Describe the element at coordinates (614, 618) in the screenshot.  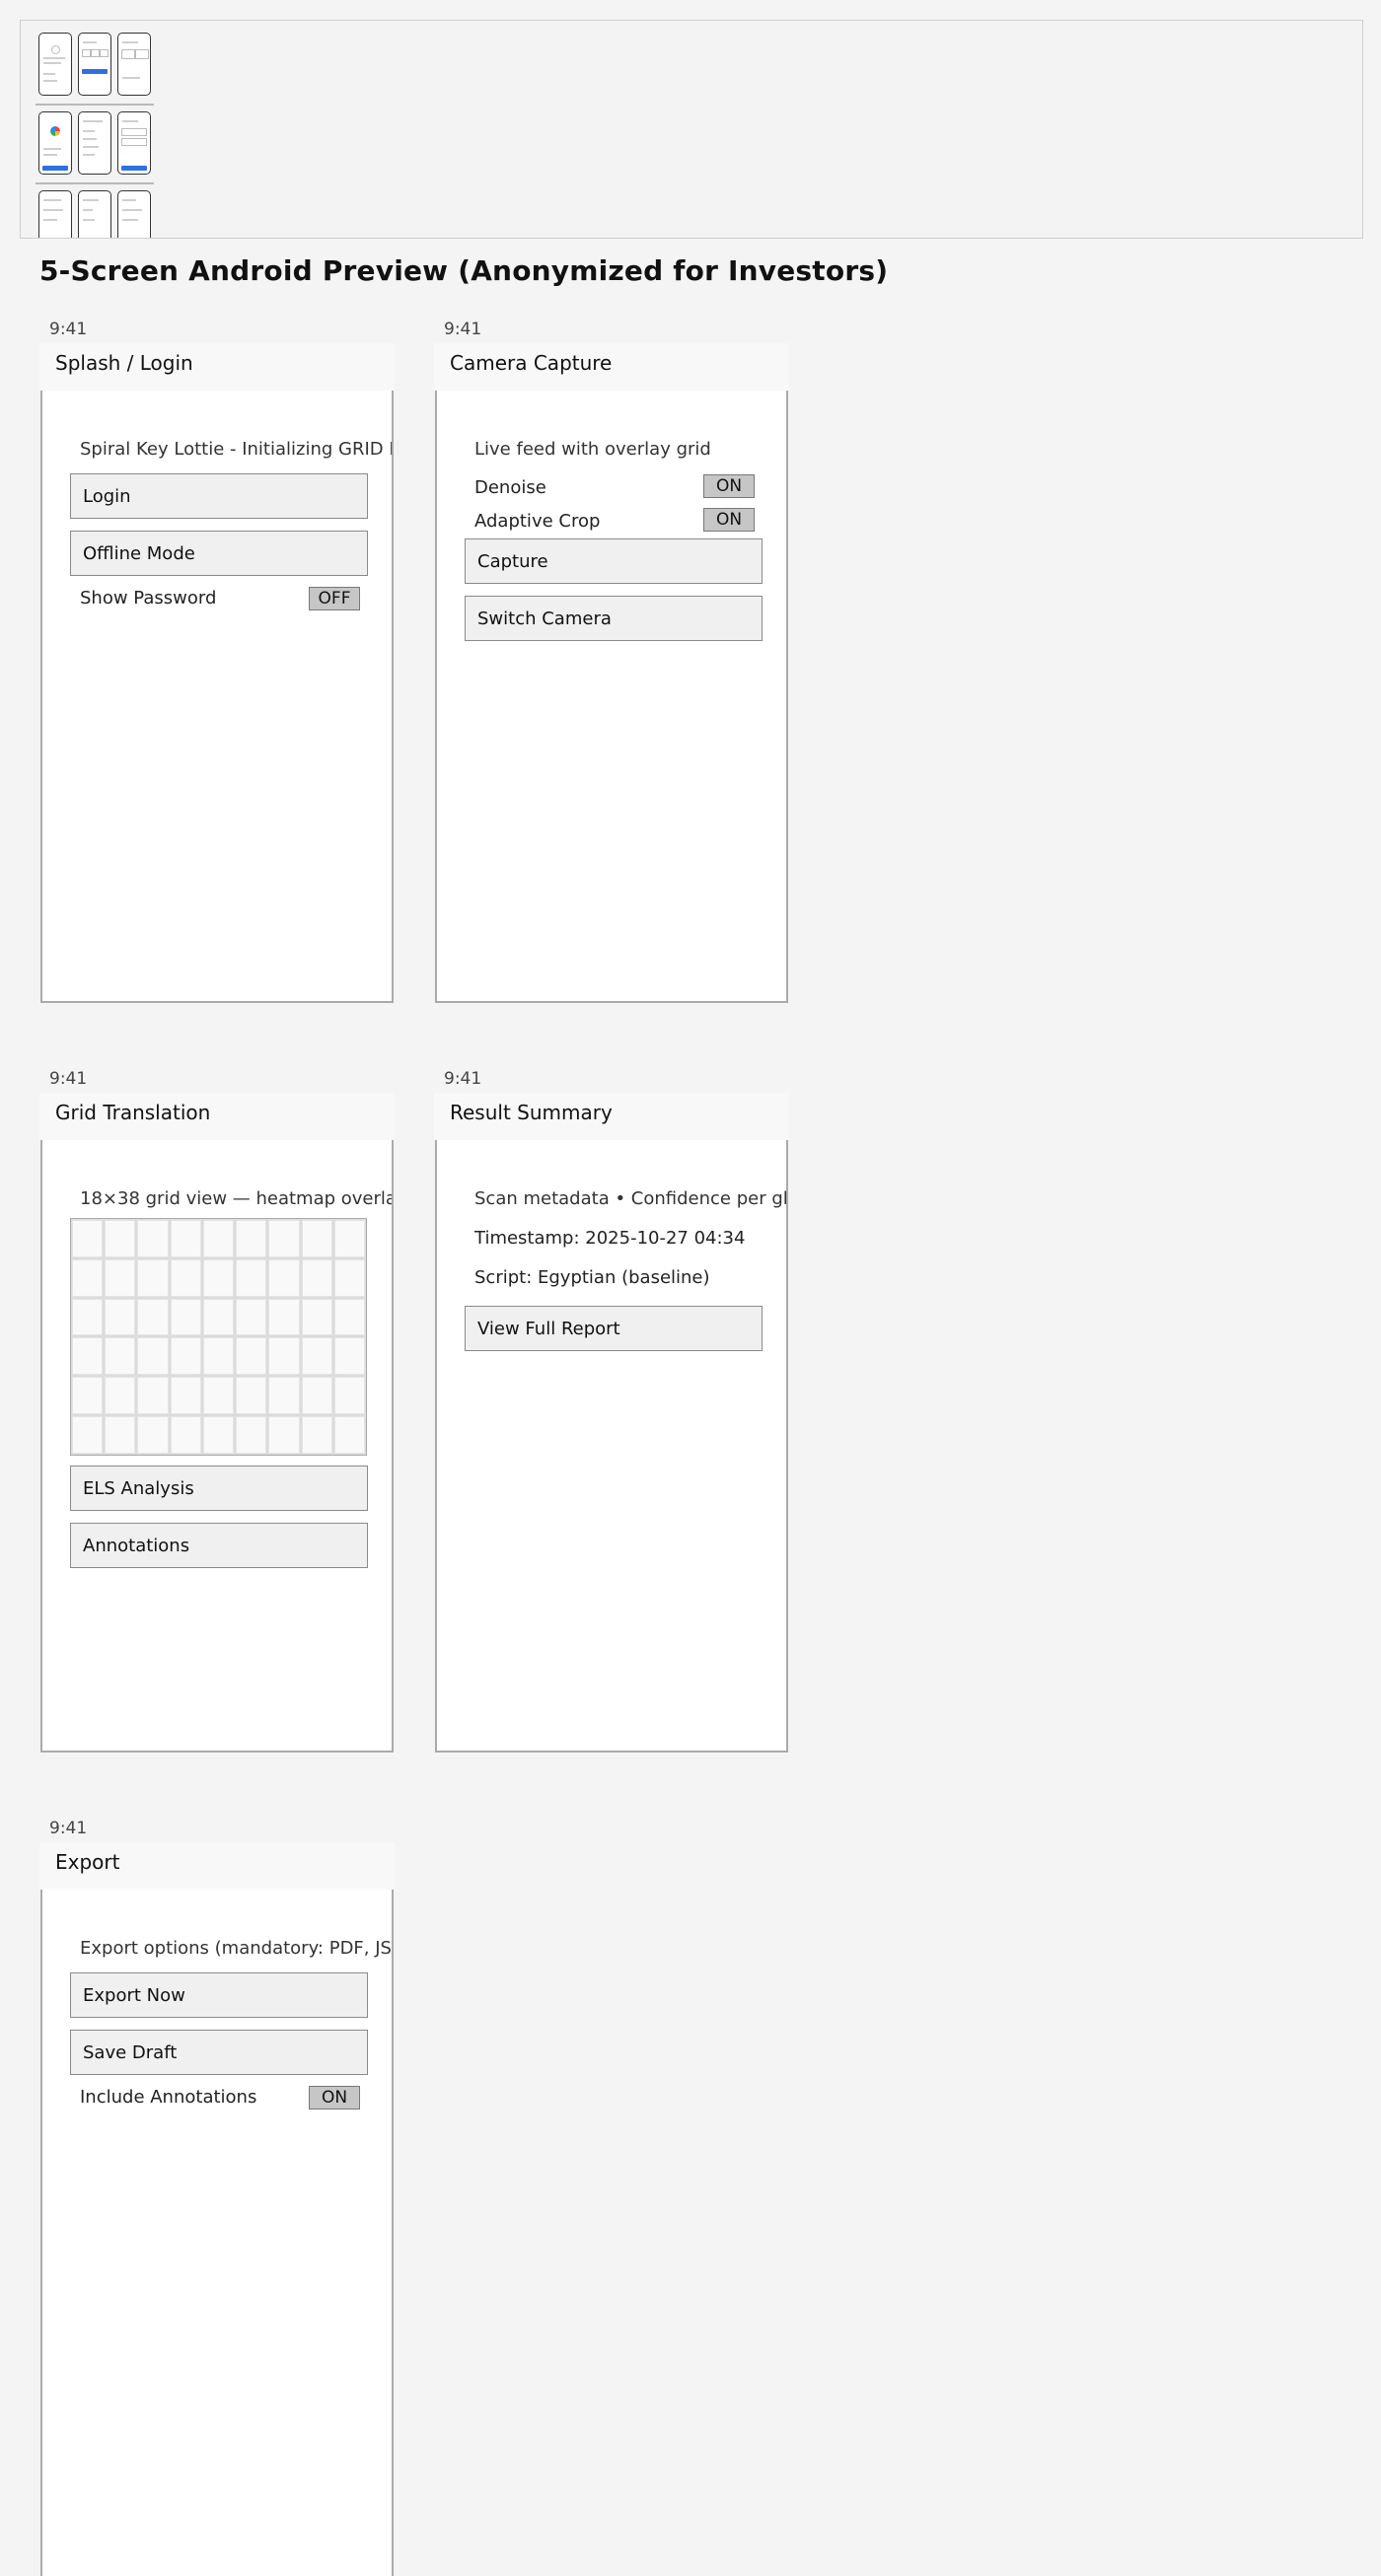
I see `switch-camera-button: Switch Camera` at that location.